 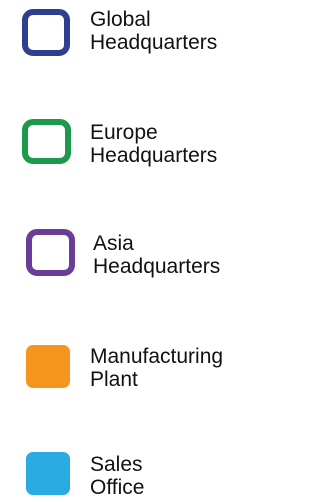 What do you see at coordinates (157, 356) in the screenshot?
I see `legend-label-line: Manufacturing` at bounding box center [157, 356].